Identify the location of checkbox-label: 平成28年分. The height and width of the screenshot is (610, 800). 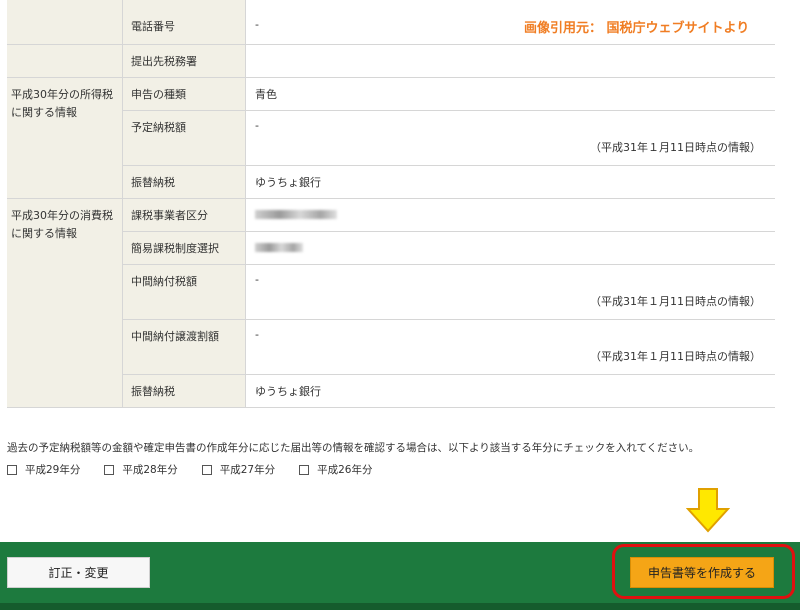
(150, 470).